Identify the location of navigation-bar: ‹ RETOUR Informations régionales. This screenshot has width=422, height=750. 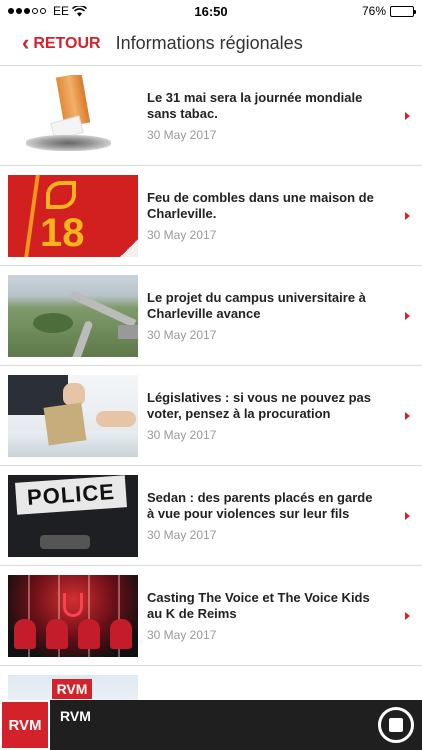
(211, 44).